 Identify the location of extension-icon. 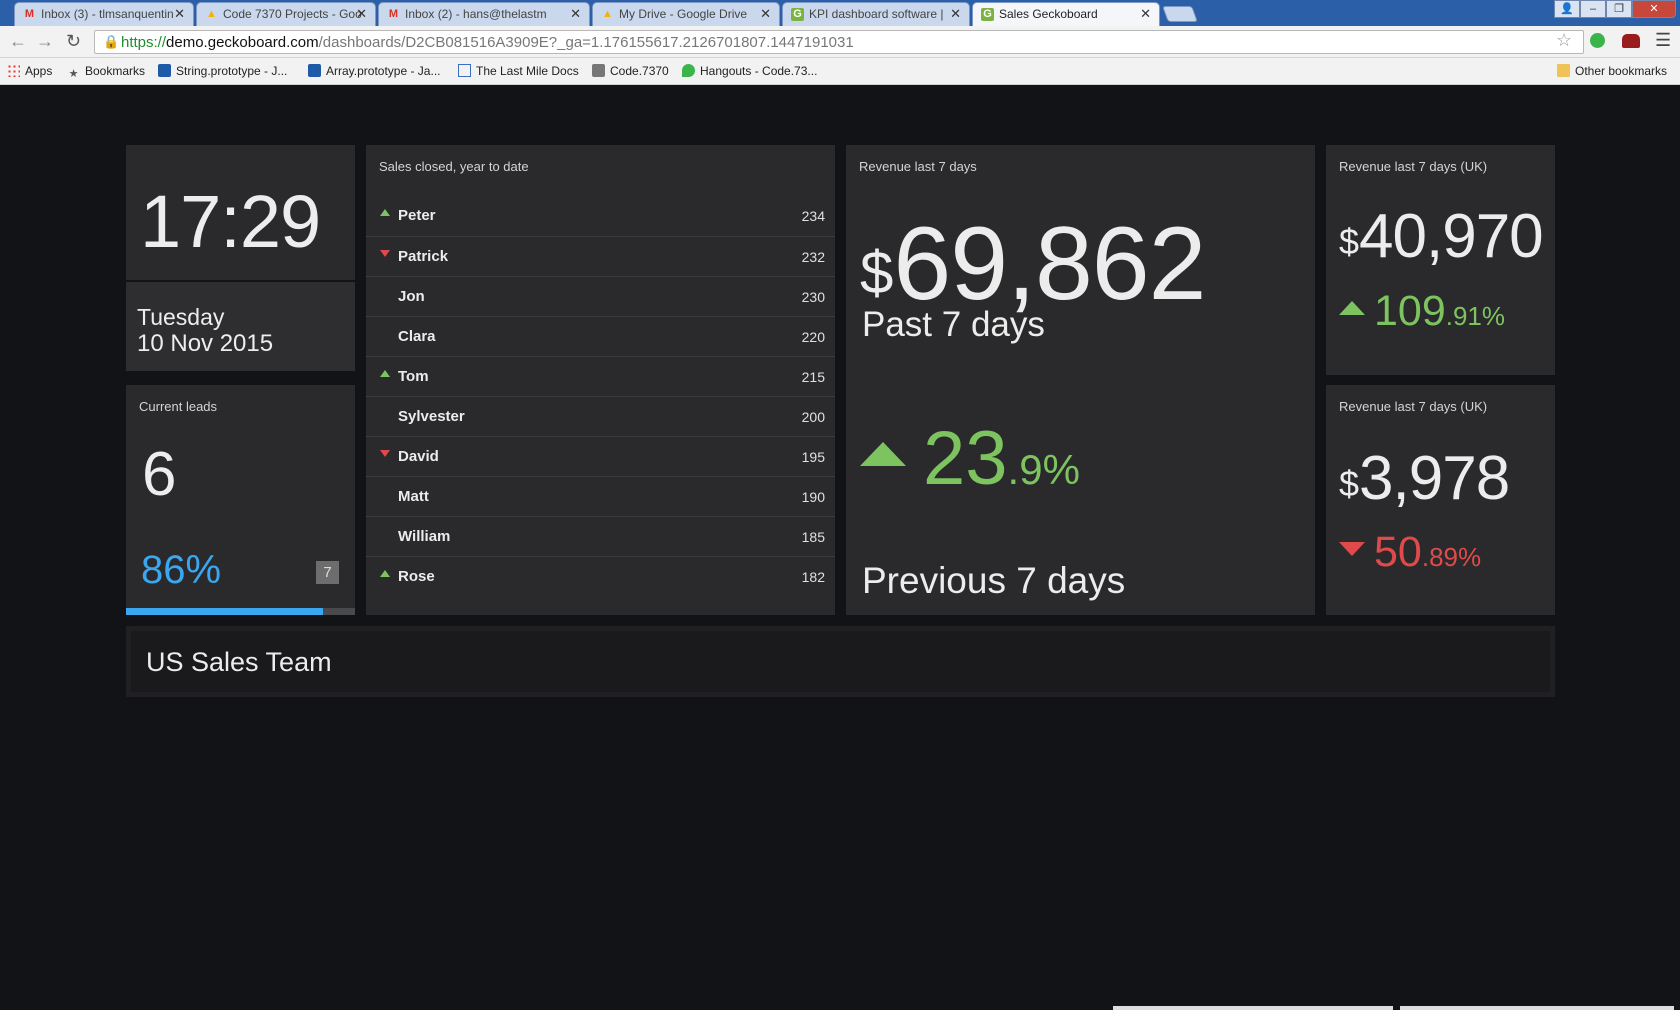
(1631, 41).